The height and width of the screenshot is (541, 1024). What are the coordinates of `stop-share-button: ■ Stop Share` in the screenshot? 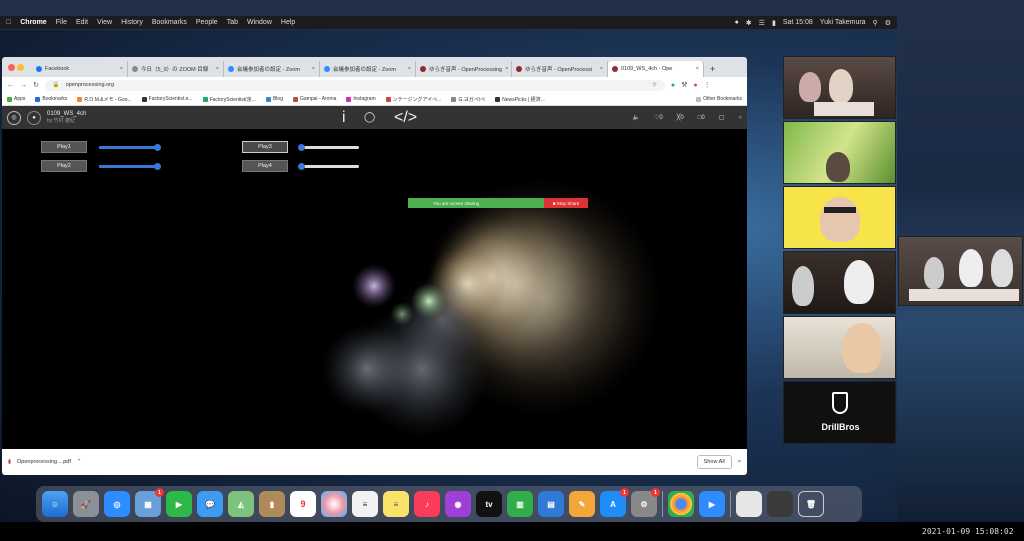 It's located at (566, 203).